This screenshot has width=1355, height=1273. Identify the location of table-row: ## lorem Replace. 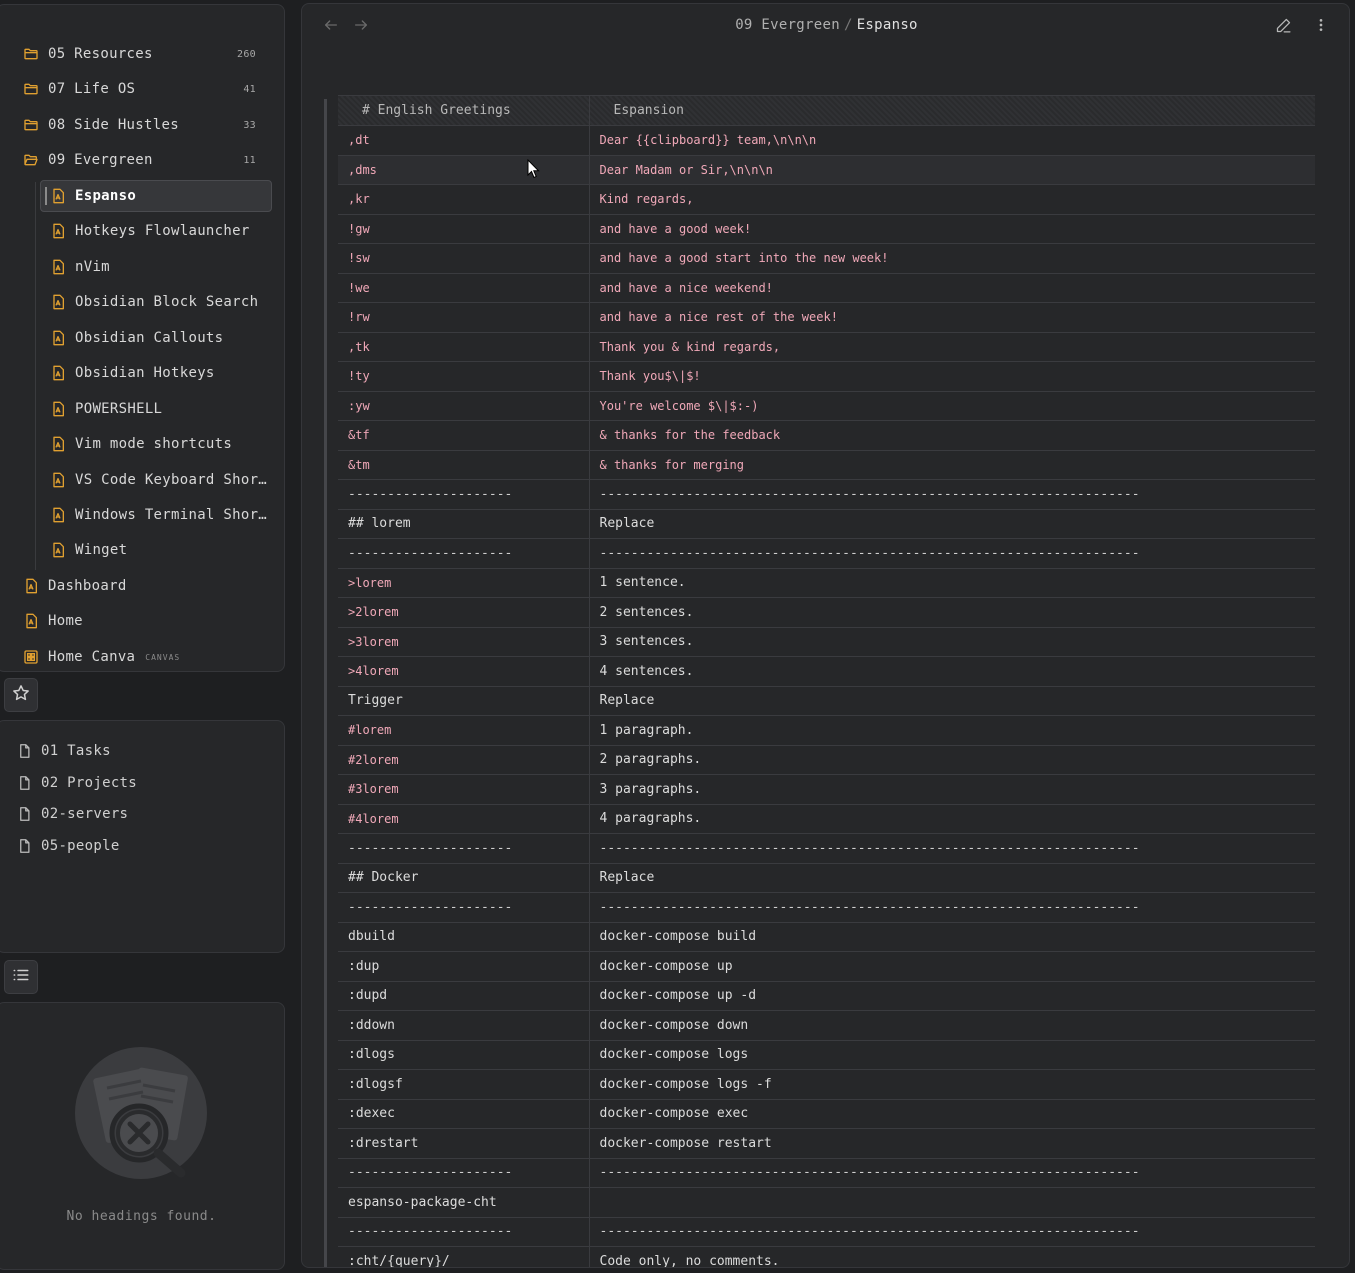
(826, 523).